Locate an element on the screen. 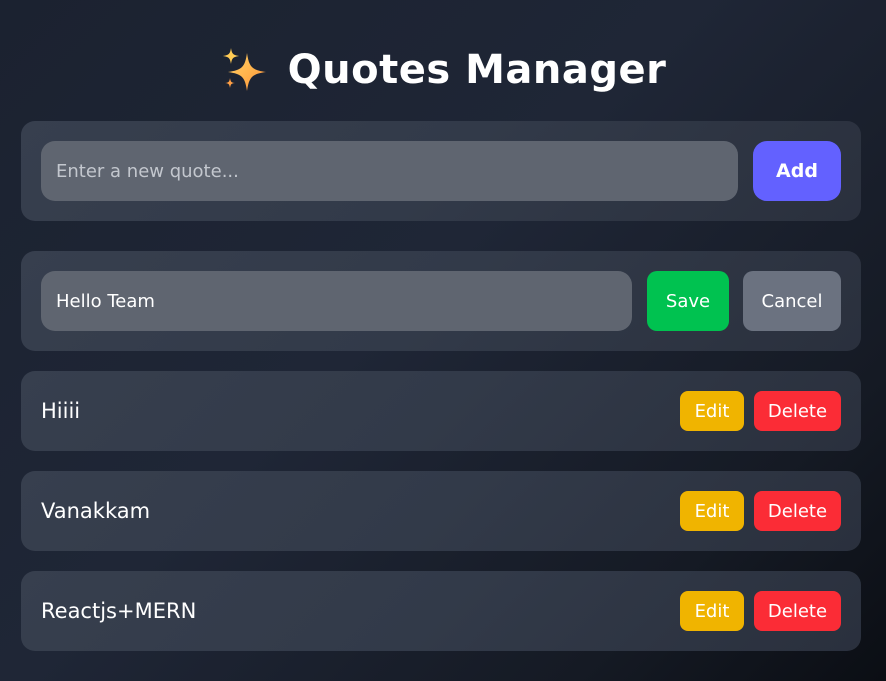 The width and height of the screenshot is (886, 681). save-button: Save is located at coordinates (688, 301).